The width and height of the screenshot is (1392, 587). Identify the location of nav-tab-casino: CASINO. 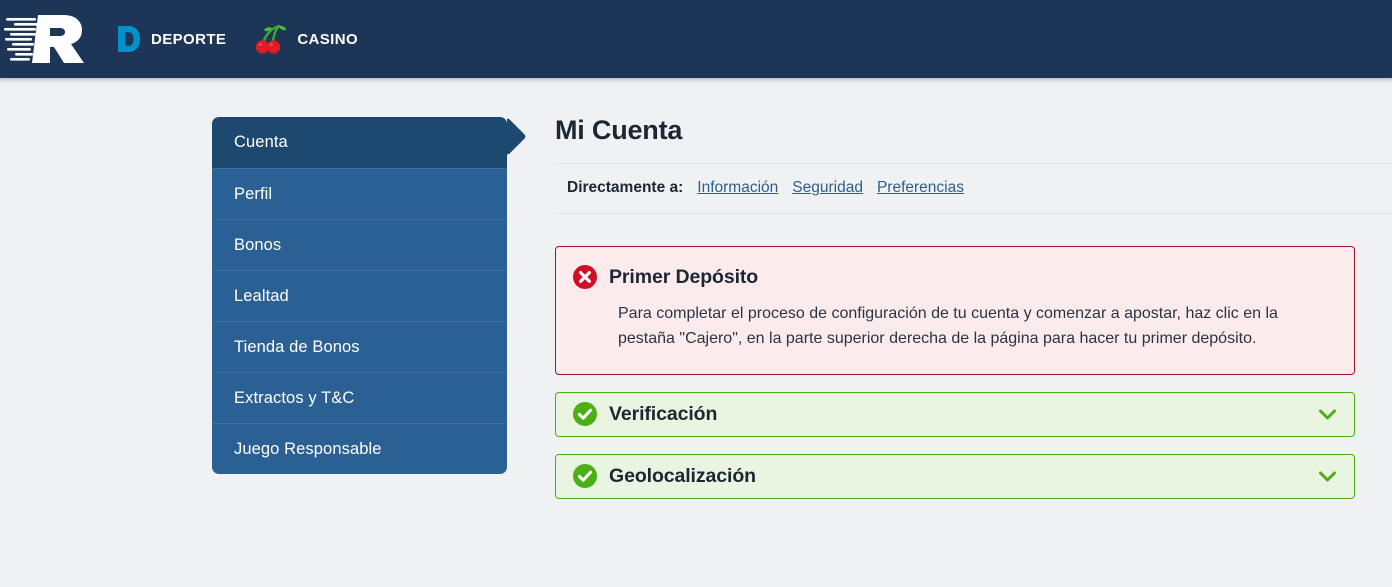
(306, 39).